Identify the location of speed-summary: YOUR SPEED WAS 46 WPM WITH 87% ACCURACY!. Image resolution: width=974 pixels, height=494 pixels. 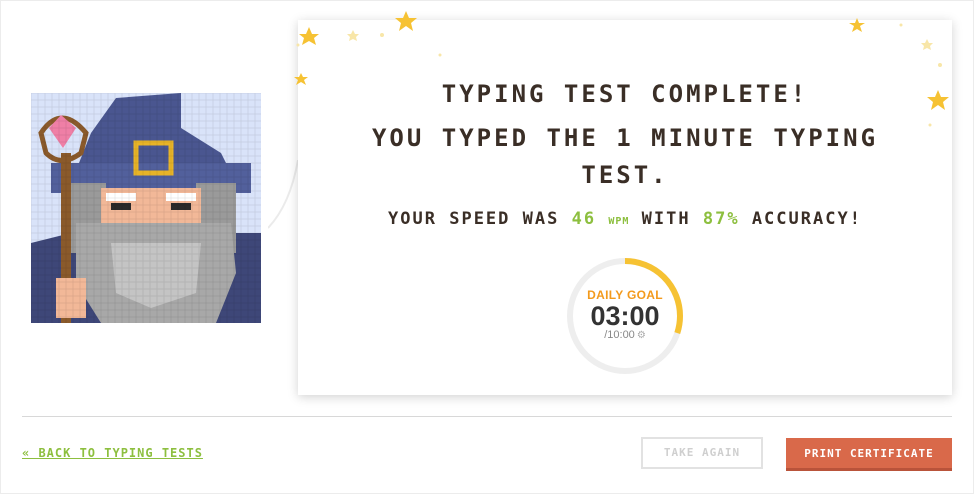
(625, 219).